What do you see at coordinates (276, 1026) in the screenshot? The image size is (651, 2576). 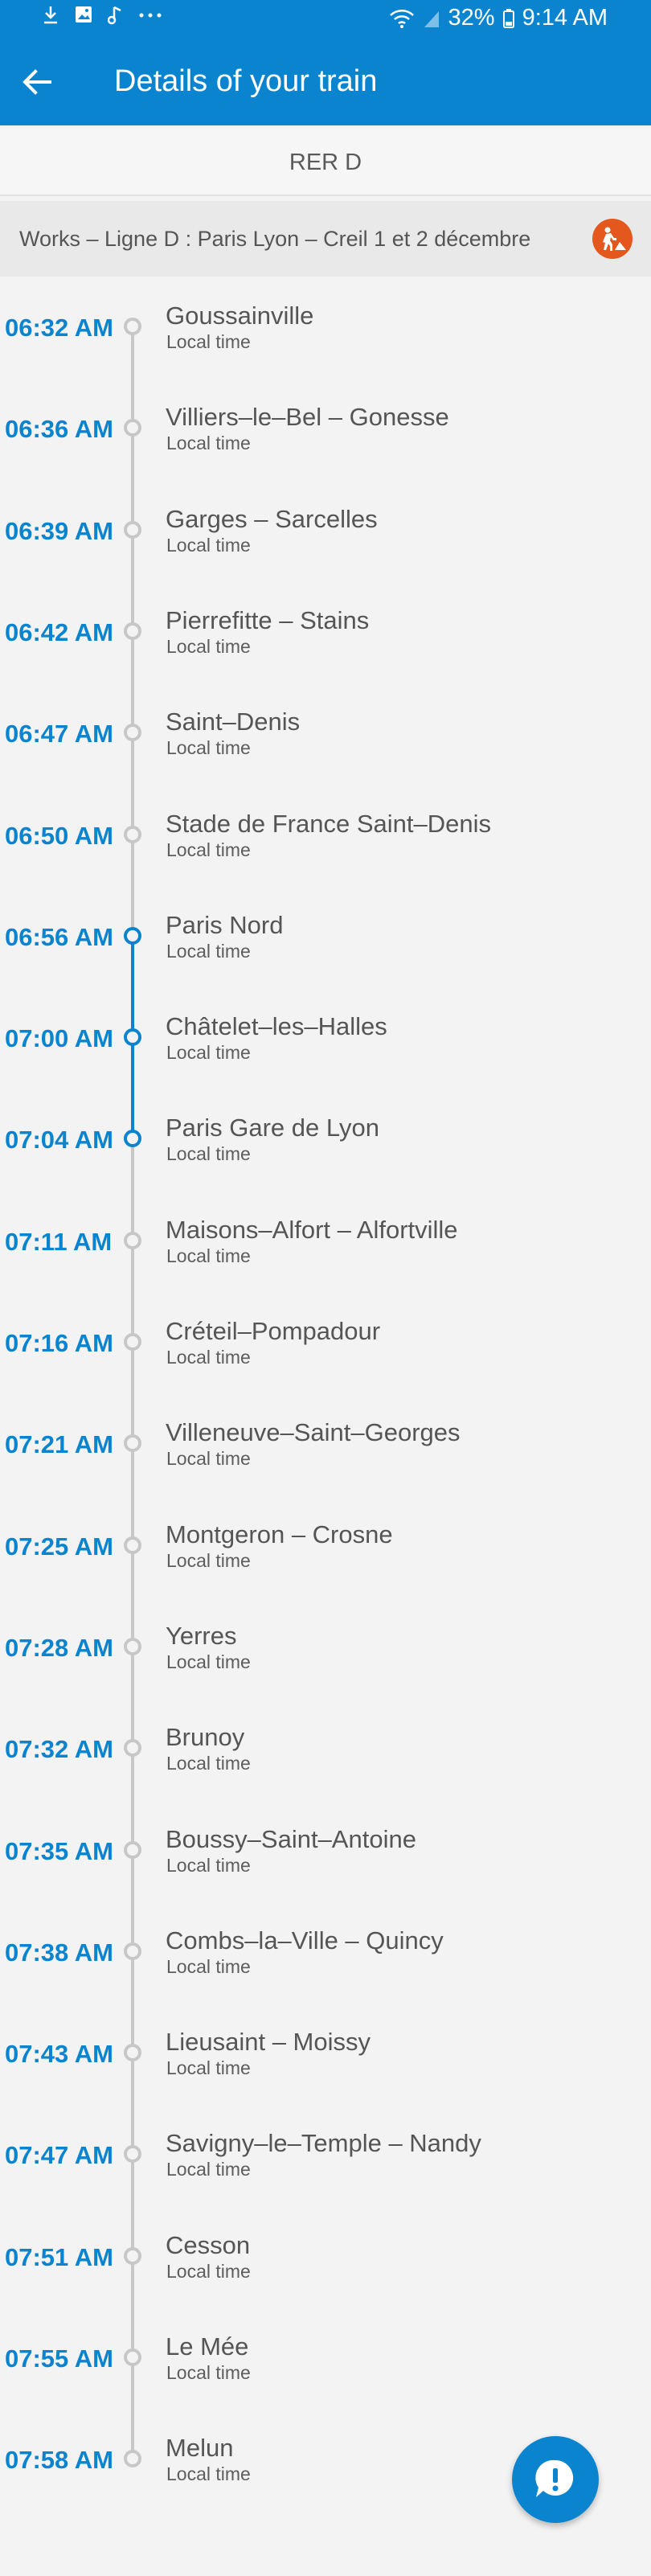 I see `stop-name: Châtelet–les–Halles` at bounding box center [276, 1026].